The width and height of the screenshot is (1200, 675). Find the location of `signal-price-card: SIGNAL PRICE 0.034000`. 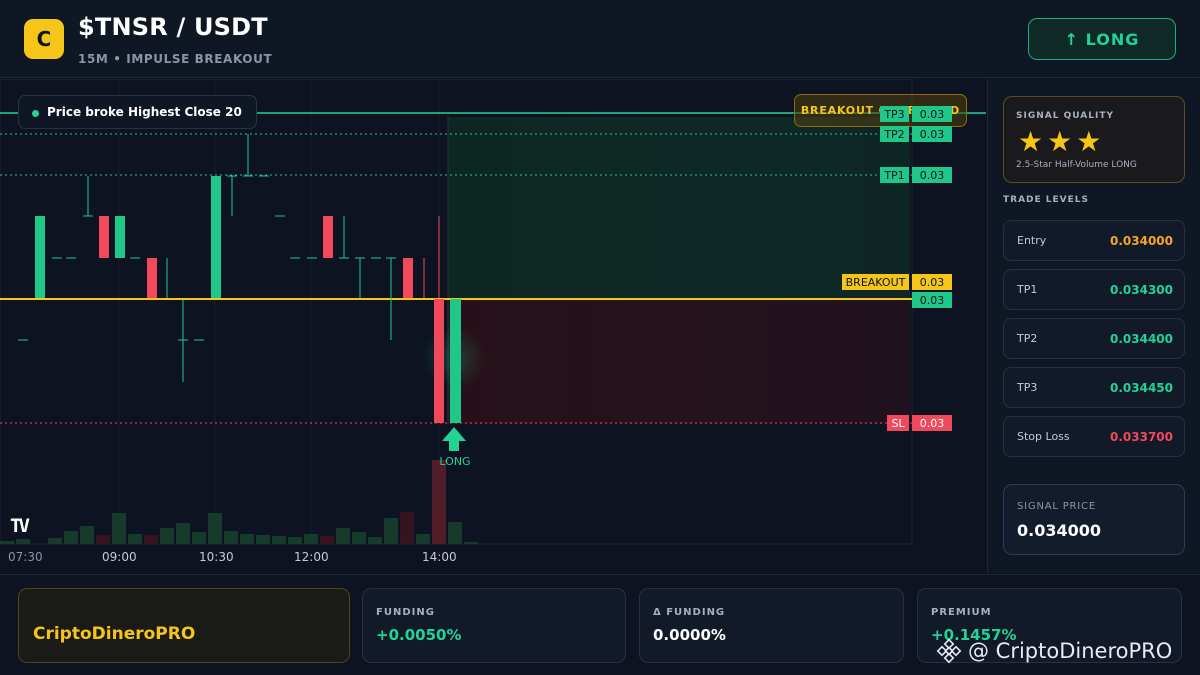

signal-price-card: SIGNAL PRICE 0.034000 is located at coordinates (1094, 519).